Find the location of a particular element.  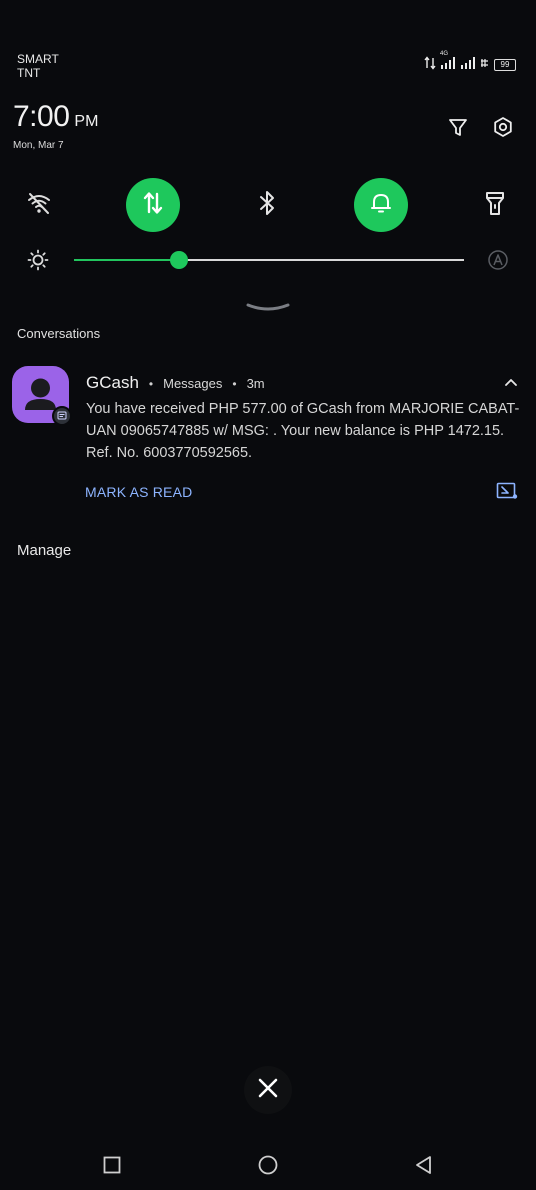

chevron-down-icon is located at coordinates (268, 309).